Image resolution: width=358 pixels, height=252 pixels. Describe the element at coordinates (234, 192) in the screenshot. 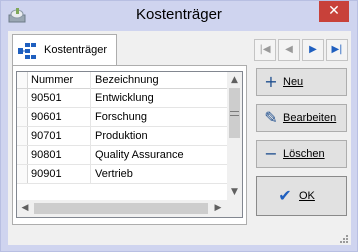

I see `scroll-down-icon: ▼` at that location.